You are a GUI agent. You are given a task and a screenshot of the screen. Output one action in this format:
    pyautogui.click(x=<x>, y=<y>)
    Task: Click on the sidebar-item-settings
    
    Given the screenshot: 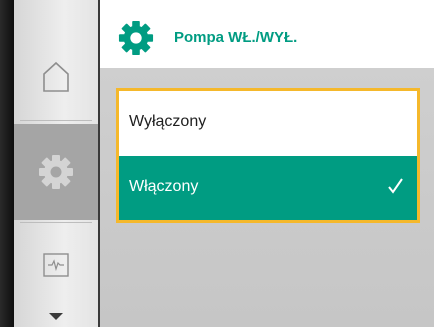 What is the action you would take?
    pyautogui.click(x=56, y=172)
    